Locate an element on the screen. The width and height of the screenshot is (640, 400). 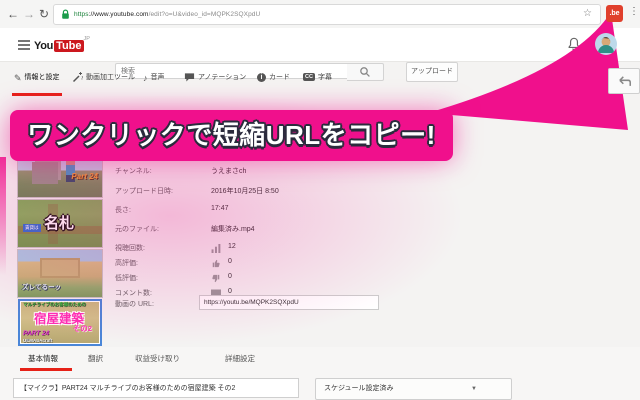
short-url-field is located at coordinates (289, 302).